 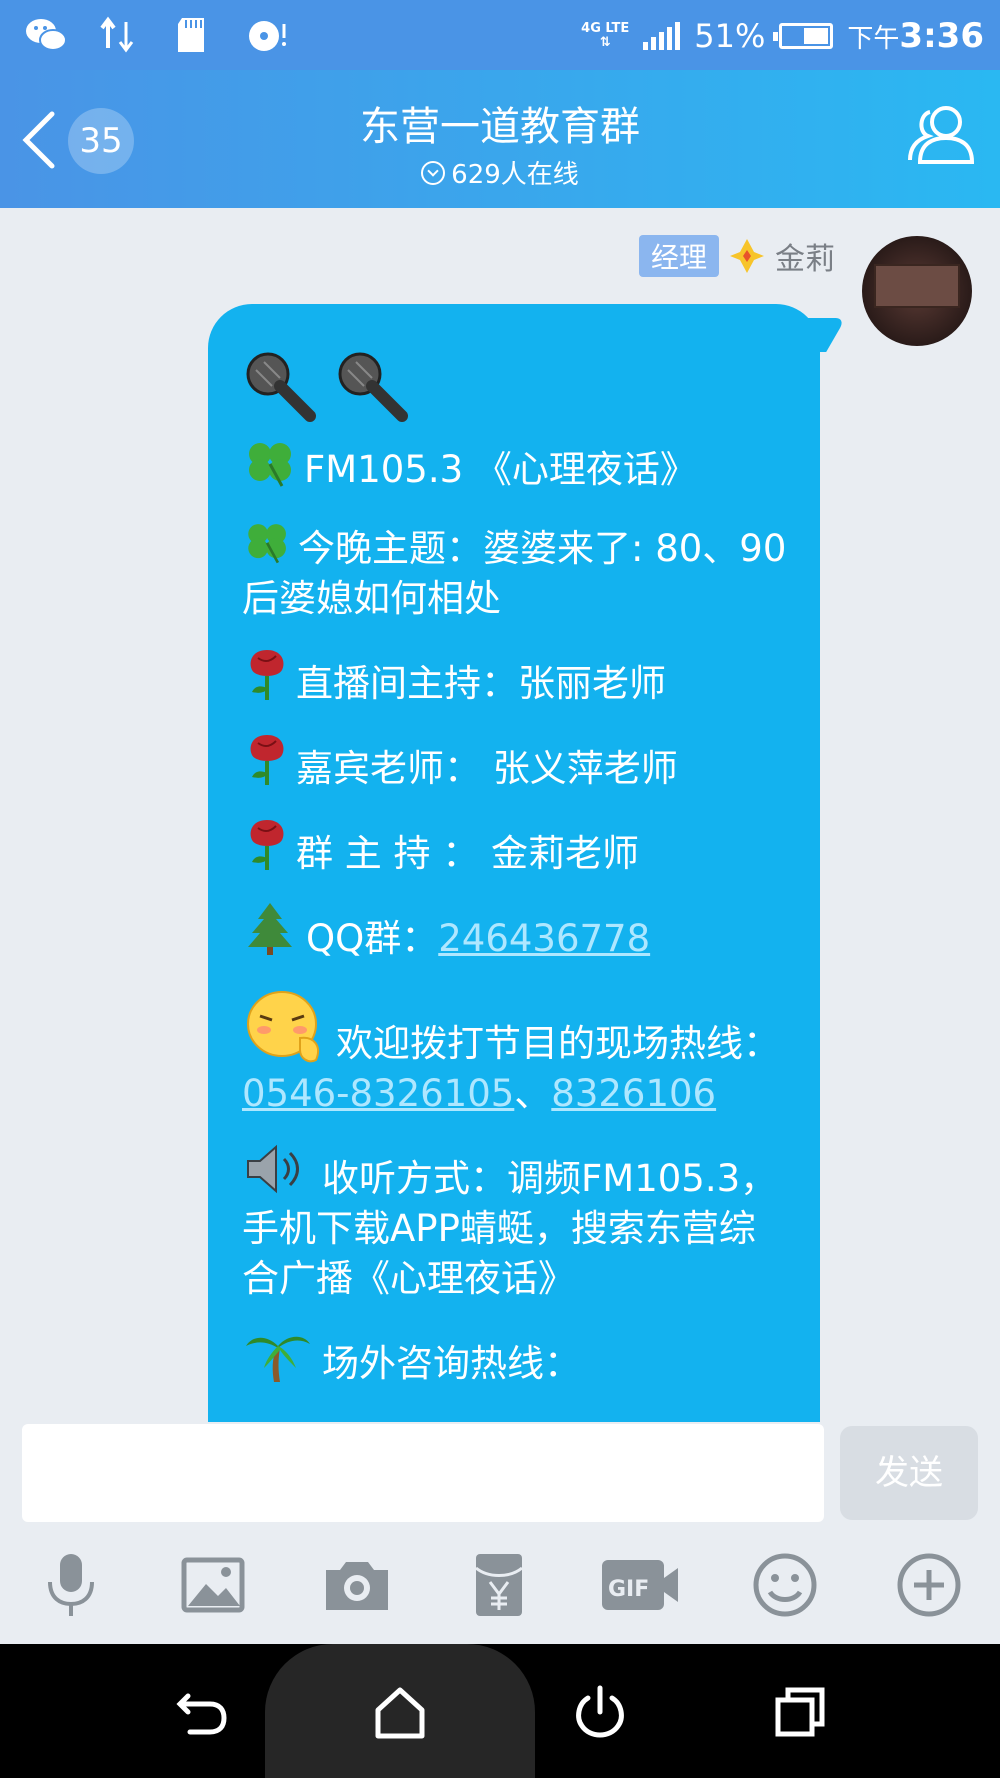 What do you see at coordinates (357, 1585) in the screenshot?
I see `camera-icon` at bounding box center [357, 1585].